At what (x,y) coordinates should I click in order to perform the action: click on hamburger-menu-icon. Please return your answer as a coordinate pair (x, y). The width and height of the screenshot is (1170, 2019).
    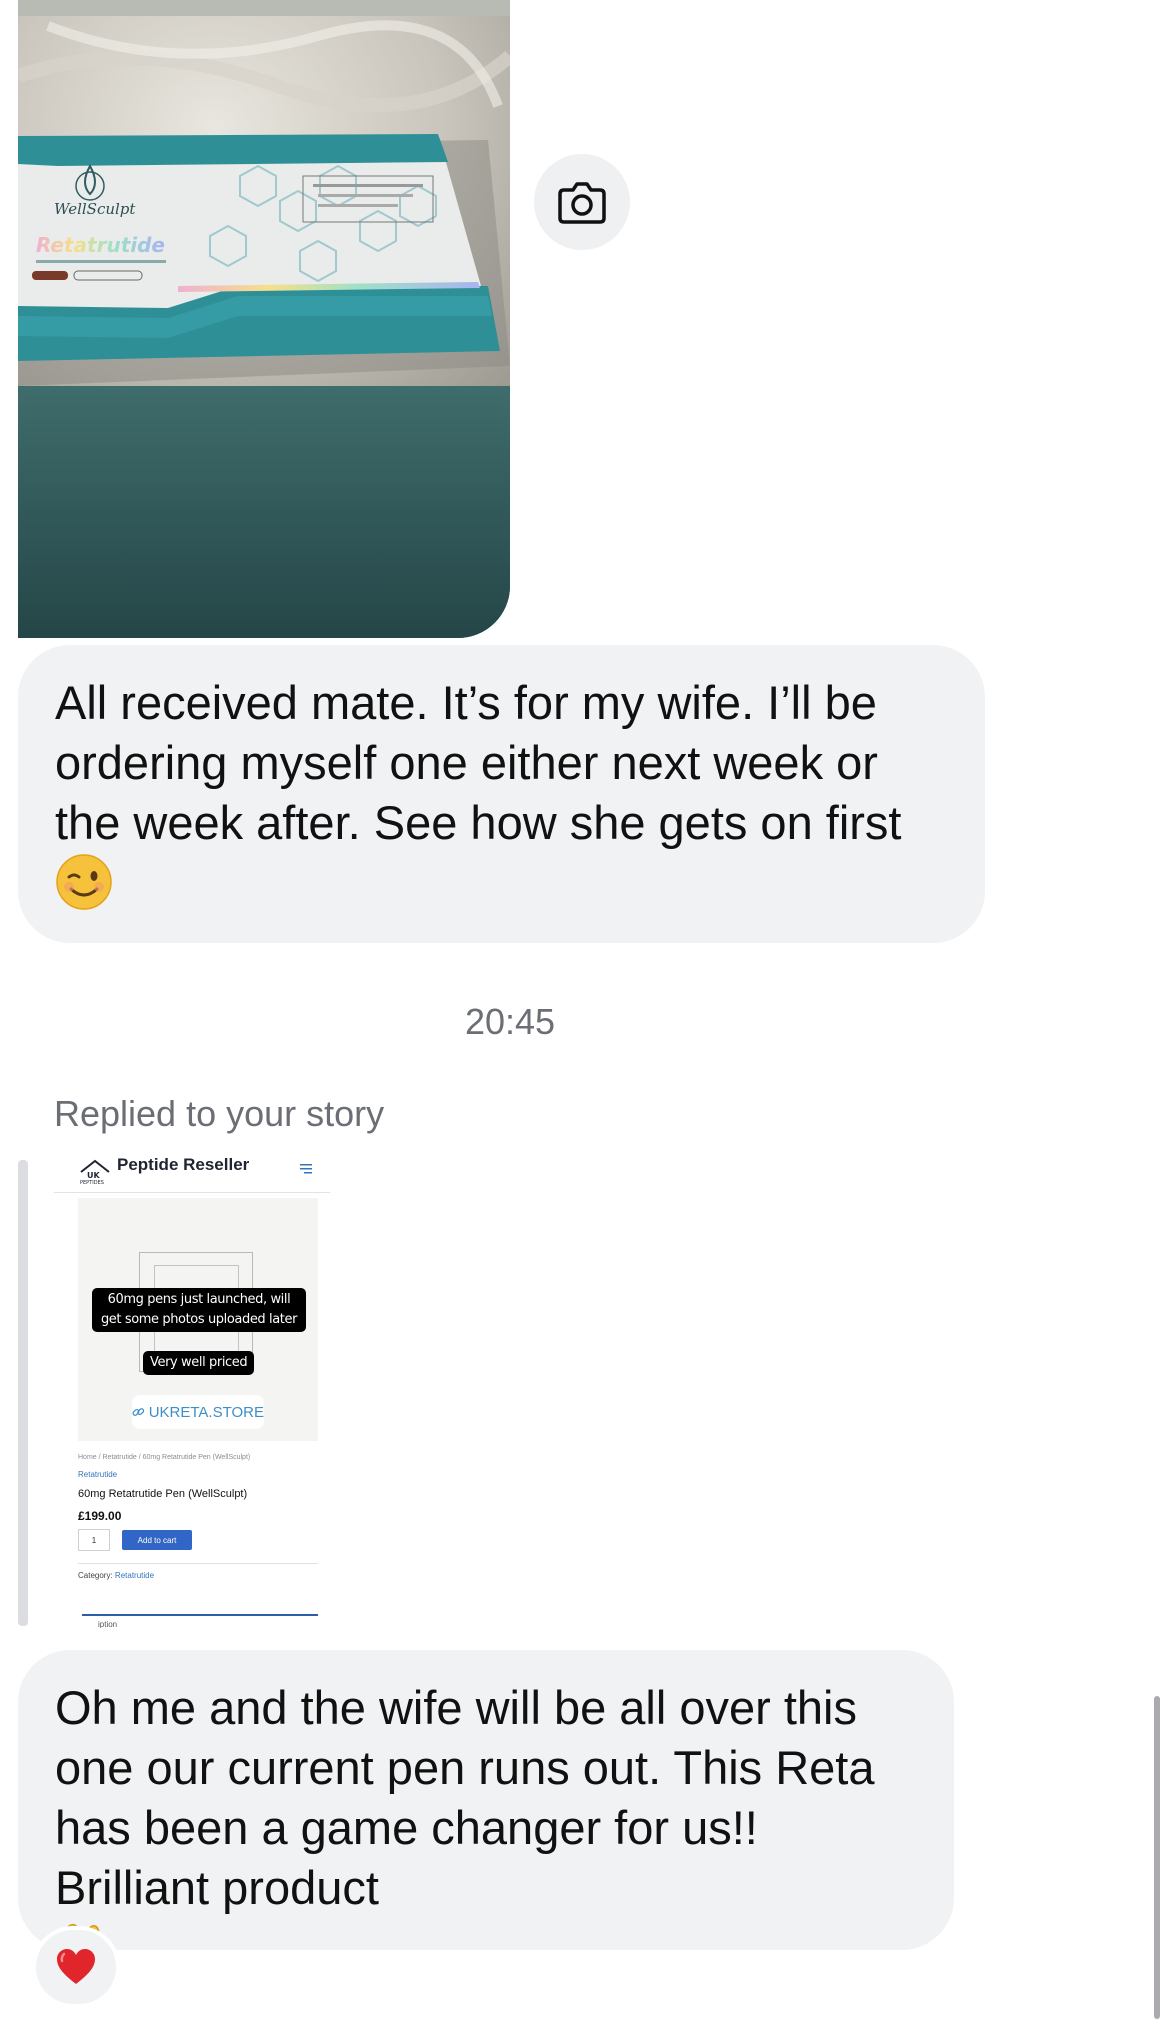
    Looking at the image, I should click on (306, 1169).